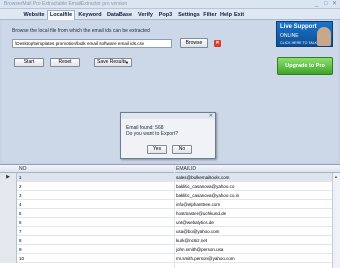  Describe the element at coordinates (170, 204) in the screenshot. I see `table-row: 4 info@elphanttree.com` at that location.